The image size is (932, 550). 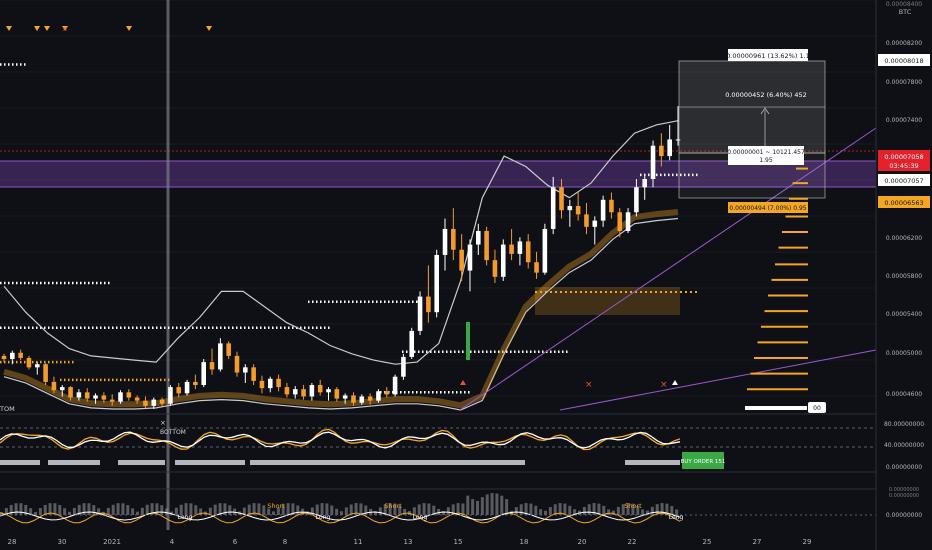 I want to click on buy-order-label: BUY ORDER 151, so click(x=703, y=462).